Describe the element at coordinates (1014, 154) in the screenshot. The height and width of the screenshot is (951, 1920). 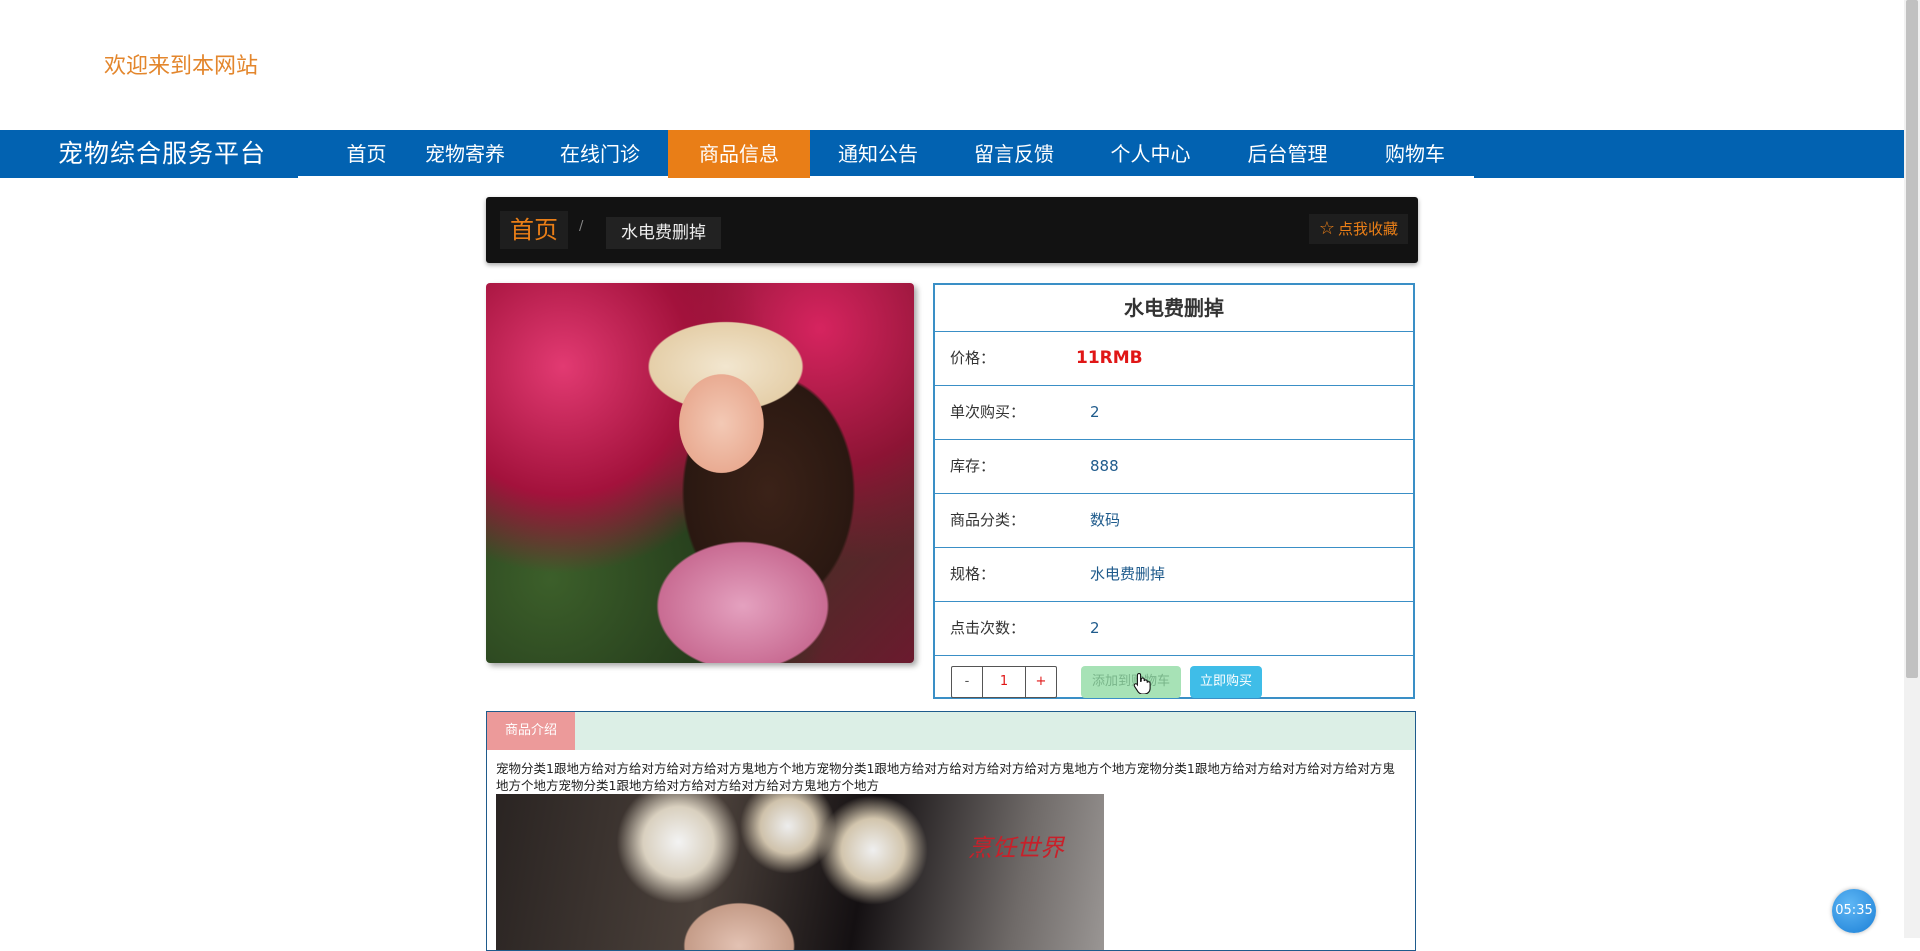
I see `nav-feedback: 留言反馈` at that location.